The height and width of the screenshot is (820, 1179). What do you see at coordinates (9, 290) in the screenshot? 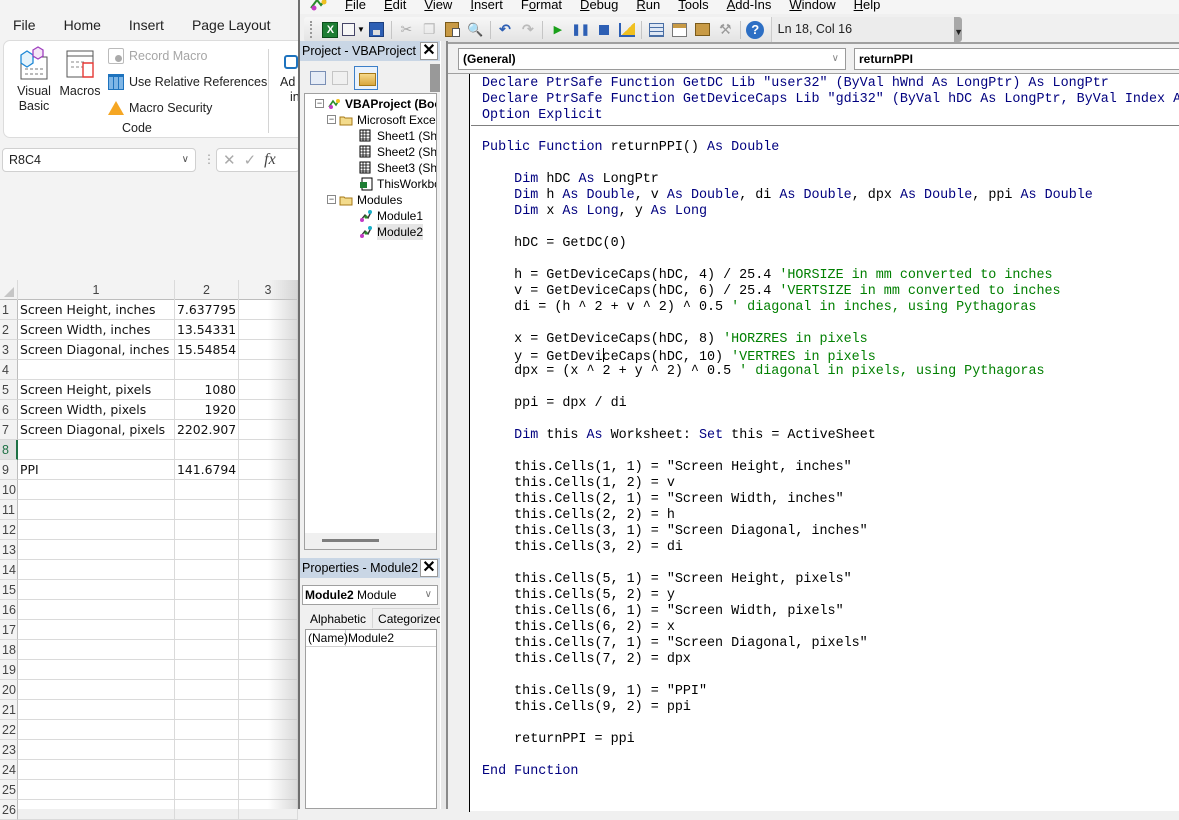
I see `select-all-button` at bounding box center [9, 290].